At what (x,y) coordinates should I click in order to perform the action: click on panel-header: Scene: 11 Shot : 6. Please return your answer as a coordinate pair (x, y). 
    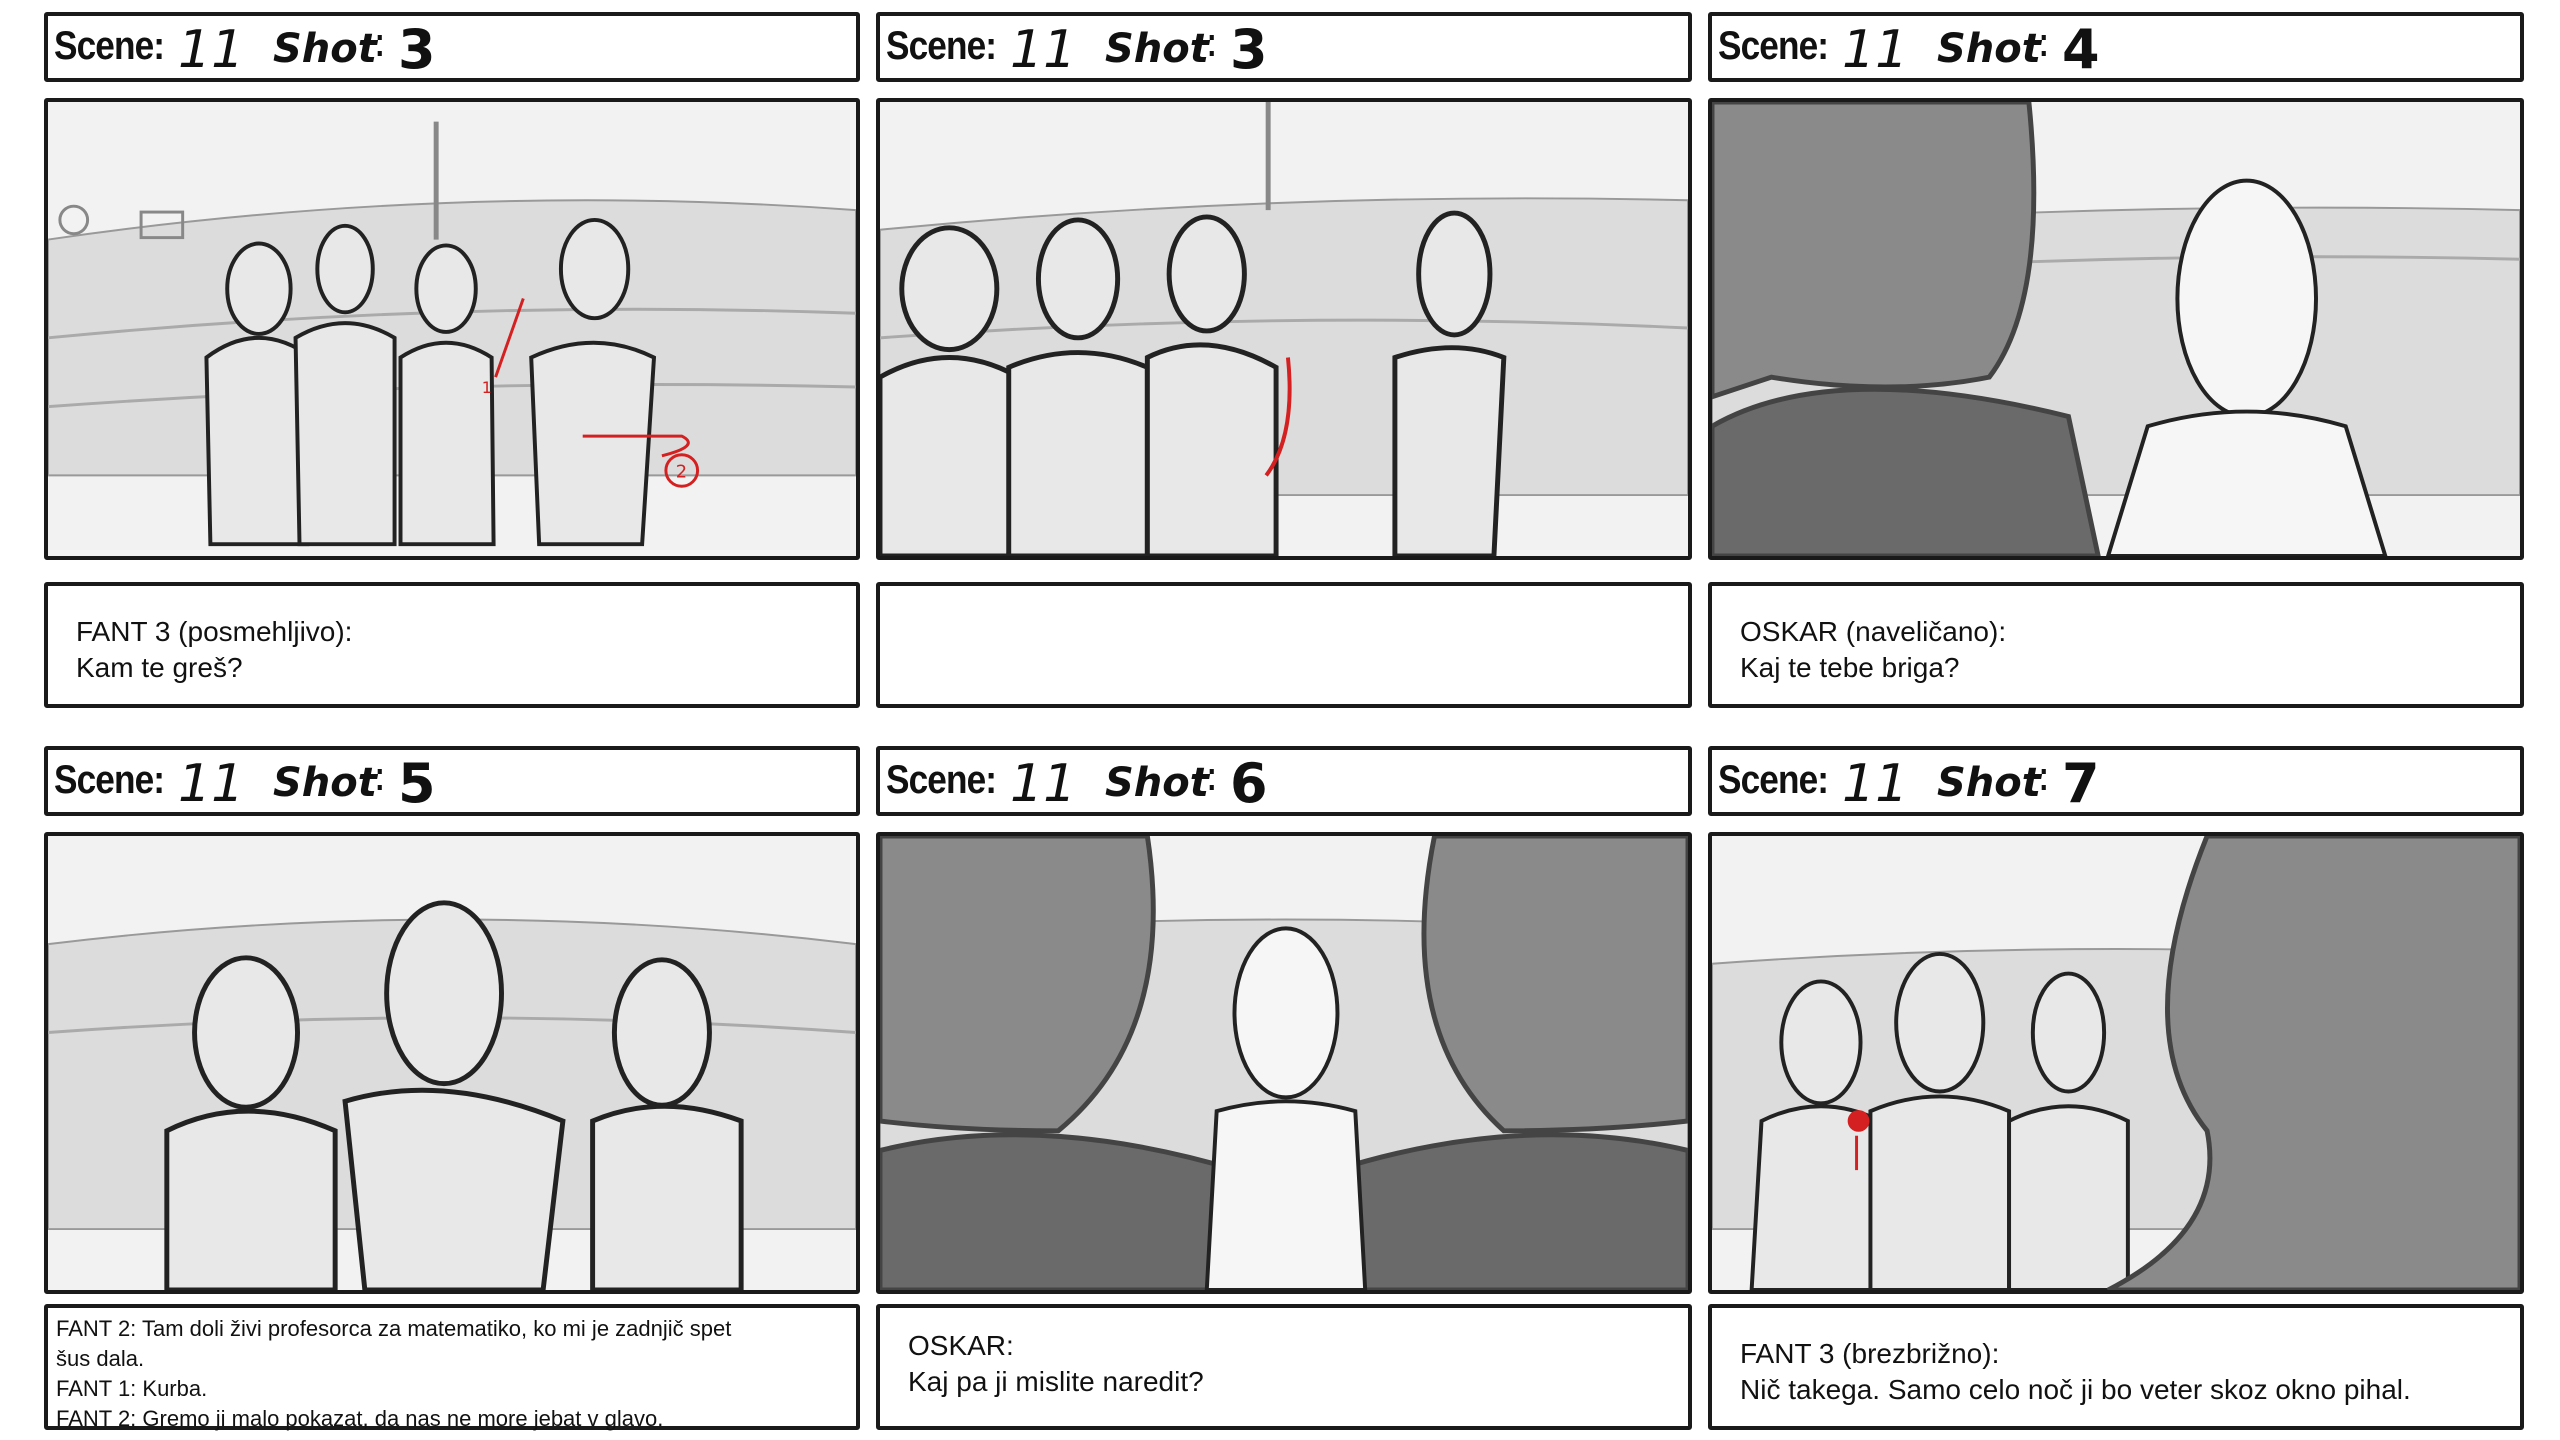
    Looking at the image, I should click on (1284, 781).